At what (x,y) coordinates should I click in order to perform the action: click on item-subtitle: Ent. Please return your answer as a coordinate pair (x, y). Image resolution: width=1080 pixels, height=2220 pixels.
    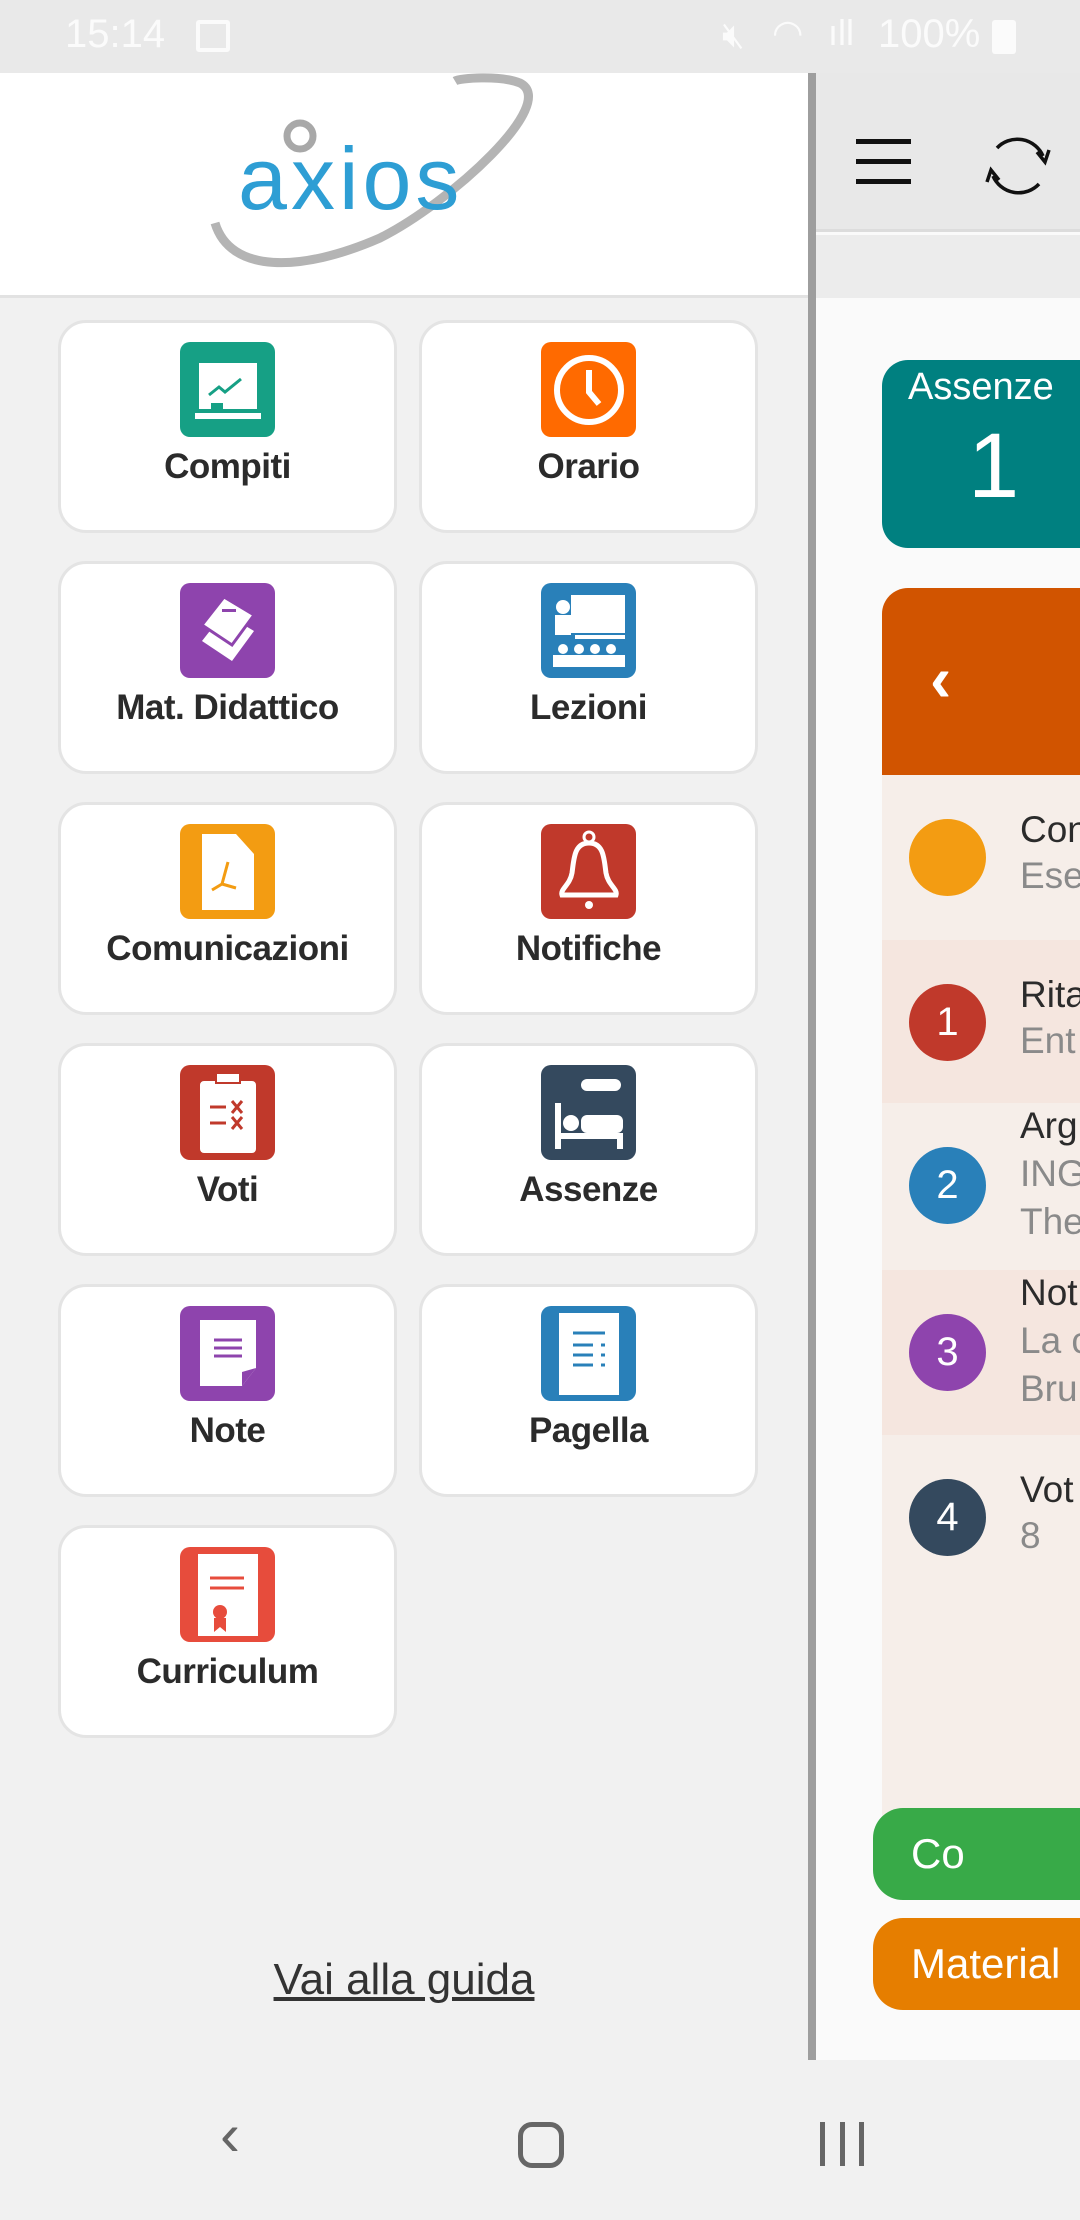
    Looking at the image, I should click on (1048, 1040).